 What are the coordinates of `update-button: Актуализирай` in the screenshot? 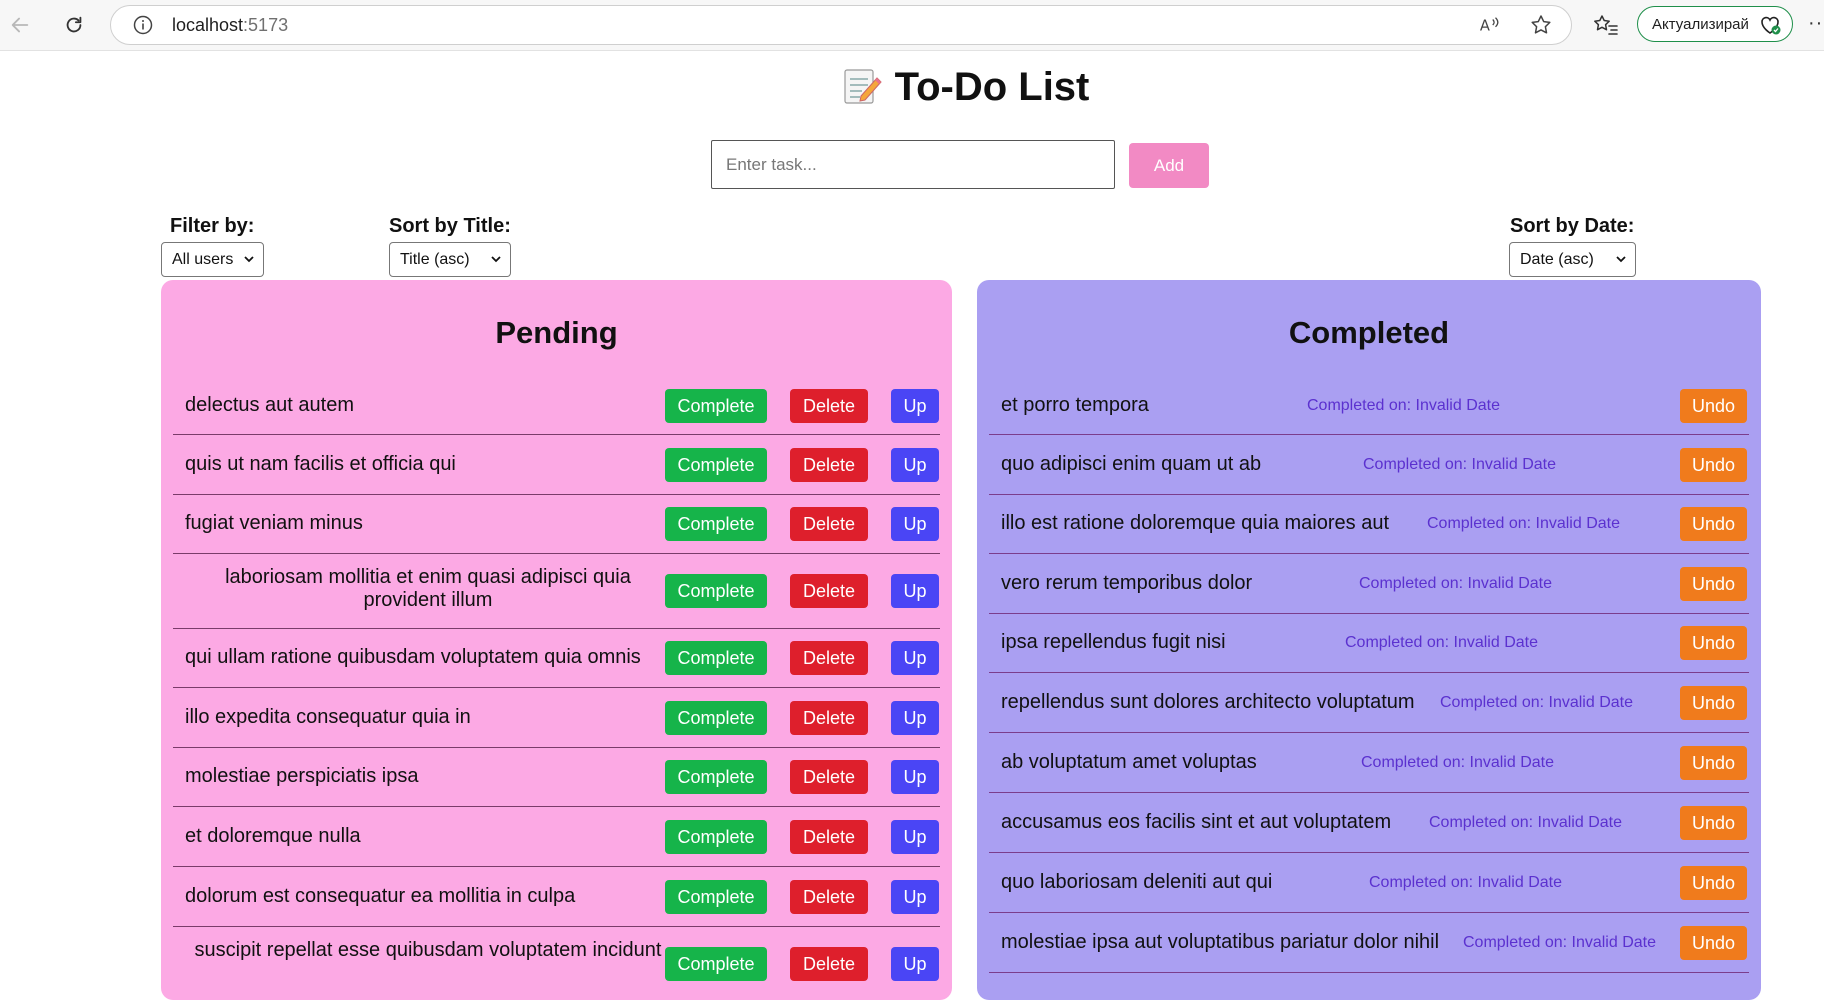 It's located at (1715, 24).